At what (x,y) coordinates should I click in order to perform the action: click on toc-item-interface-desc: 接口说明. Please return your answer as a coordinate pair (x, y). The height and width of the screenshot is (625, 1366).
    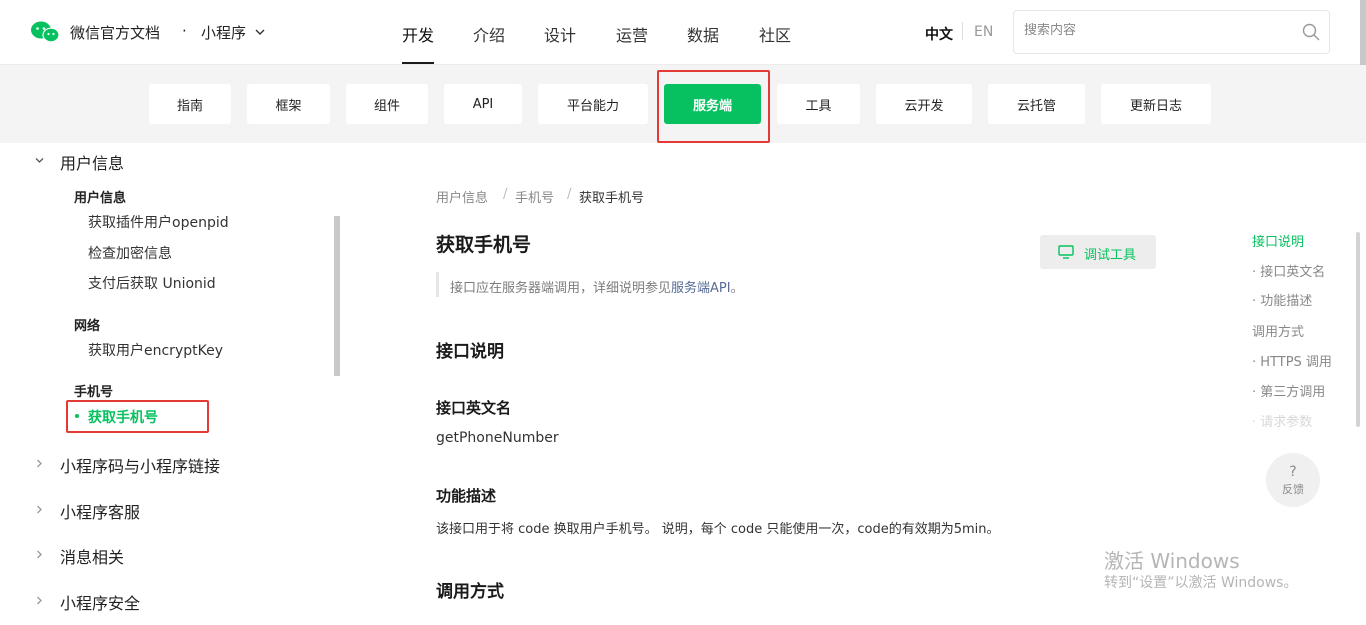
    Looking at the image, I should click on (1278, 240).